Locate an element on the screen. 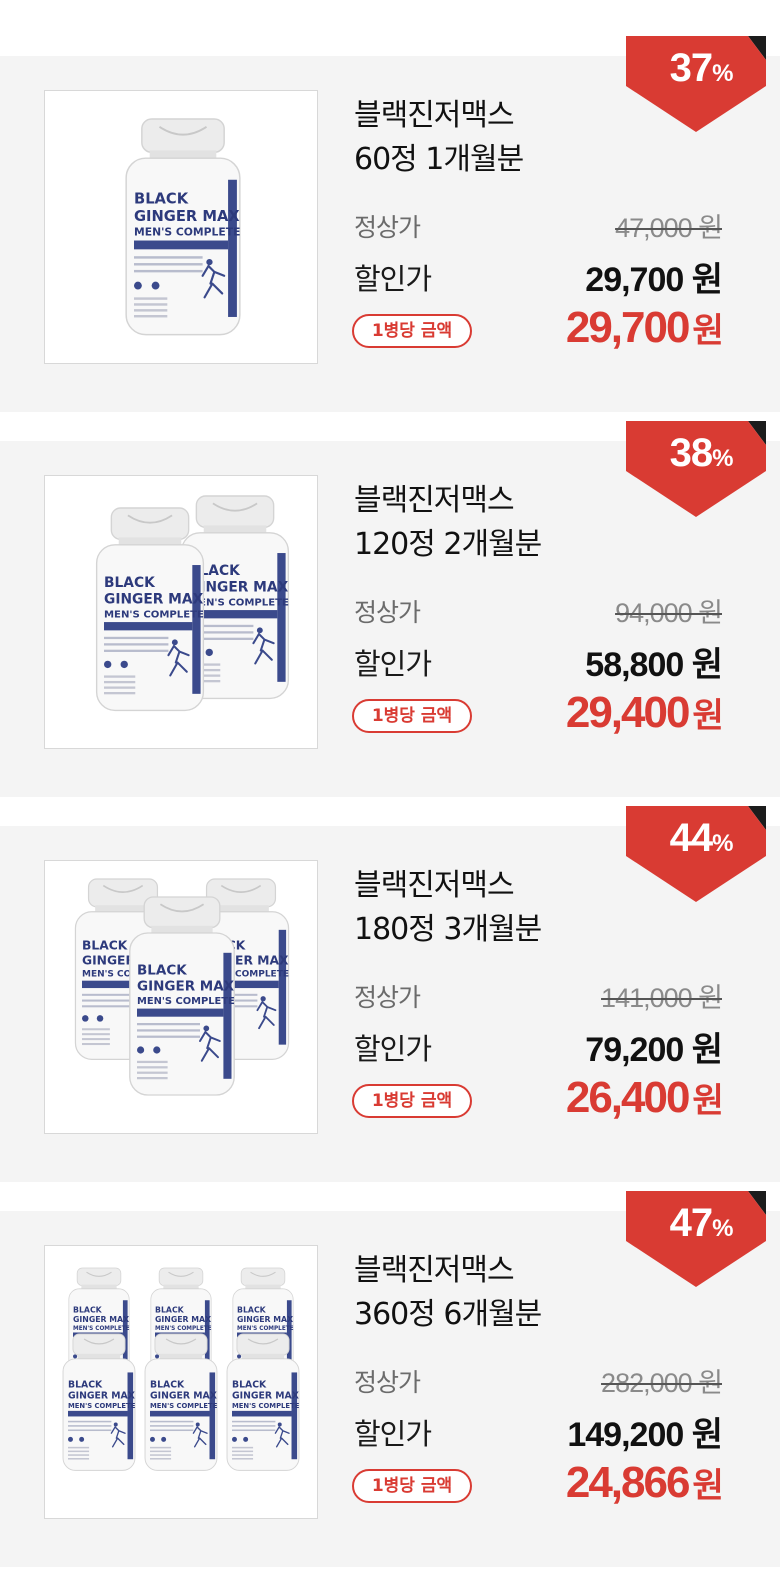 Image resolution: width=780 pixels, height=1573 pixels. unit-price-value: 24,866 원 is located at coordinates (644, 1482).